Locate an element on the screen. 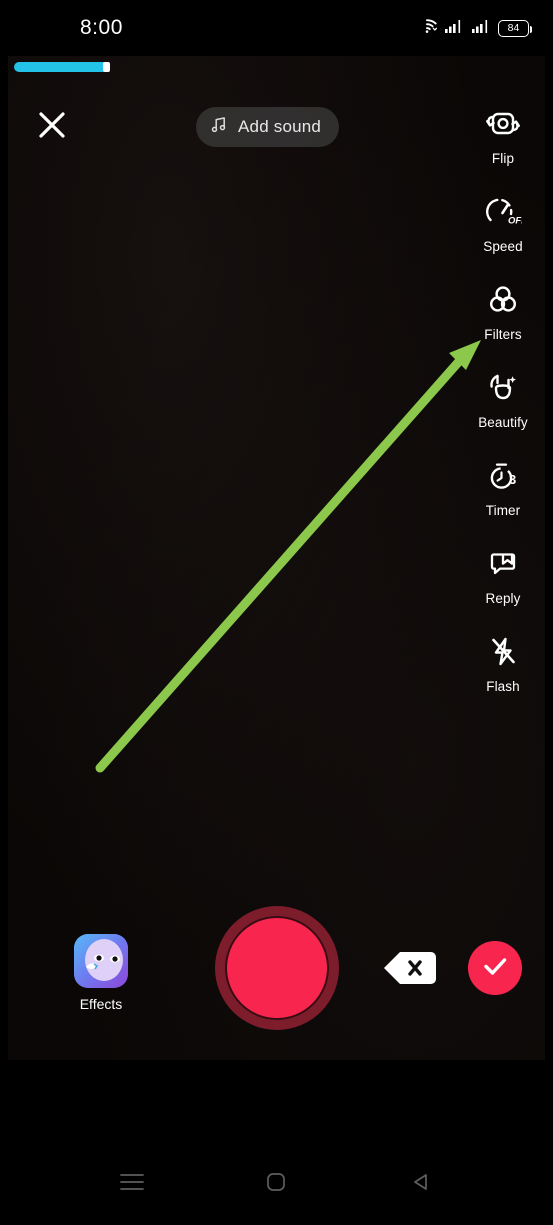 The height and width of the screenshot is (1225, 553). flash-off-icon is located at coordinates (503, 652).